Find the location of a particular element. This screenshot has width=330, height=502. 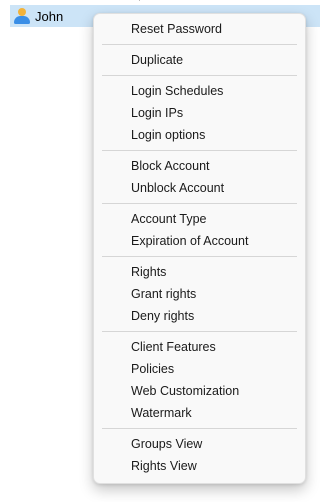

menu-item-login-schedules: Login Schedules is located at coordinates (199, 91).